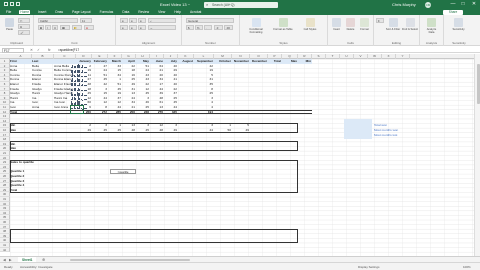  I want to click on format-as-table-button: Format as Table, so click(283, 26).